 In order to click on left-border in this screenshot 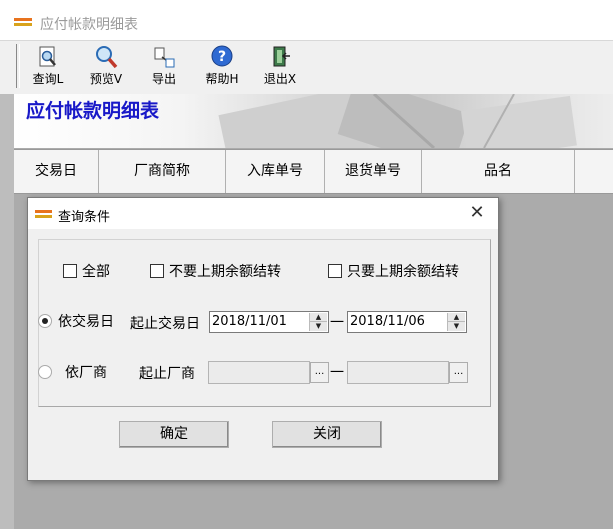, I will do `click(7, 311)`.